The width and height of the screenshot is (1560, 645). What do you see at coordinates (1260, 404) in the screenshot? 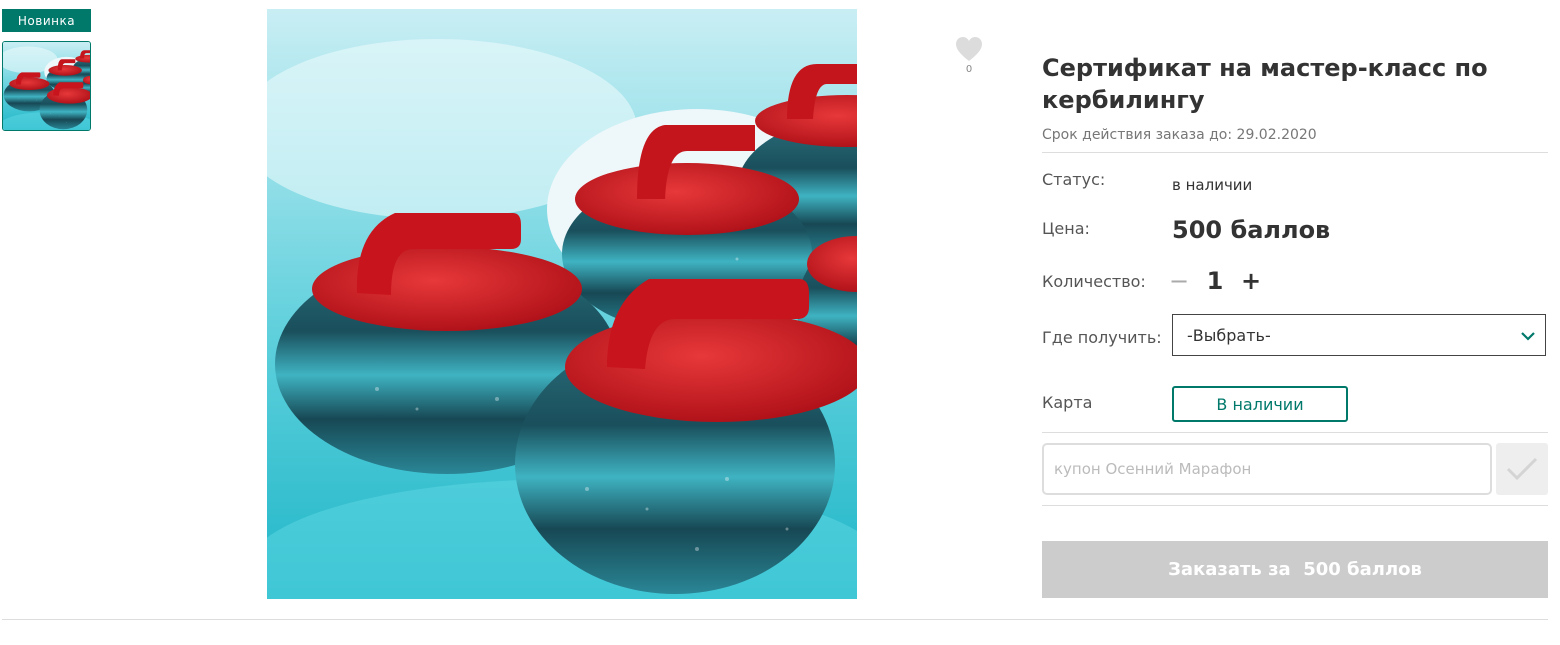
I see `map-availability-button: В наличии` at bounding box center [1260, 404].